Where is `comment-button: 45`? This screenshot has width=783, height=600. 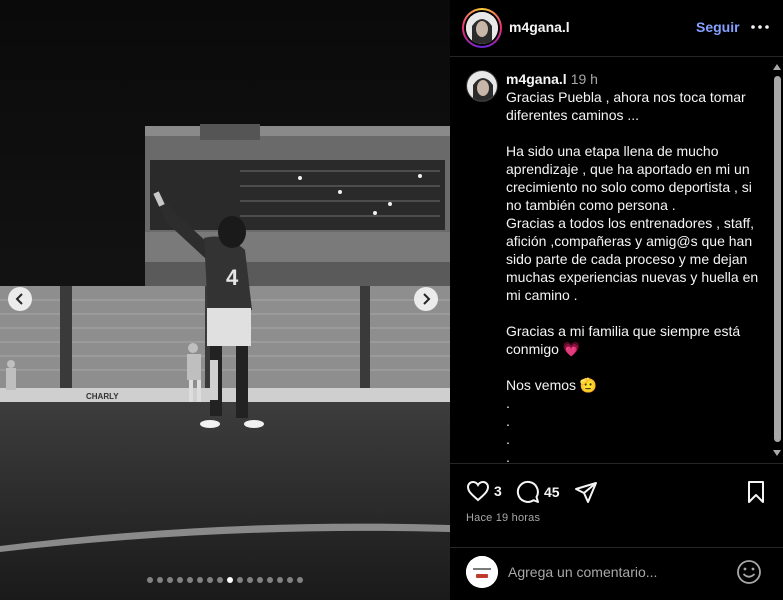
comment-button: 45 is located at coordinates (538, 492).